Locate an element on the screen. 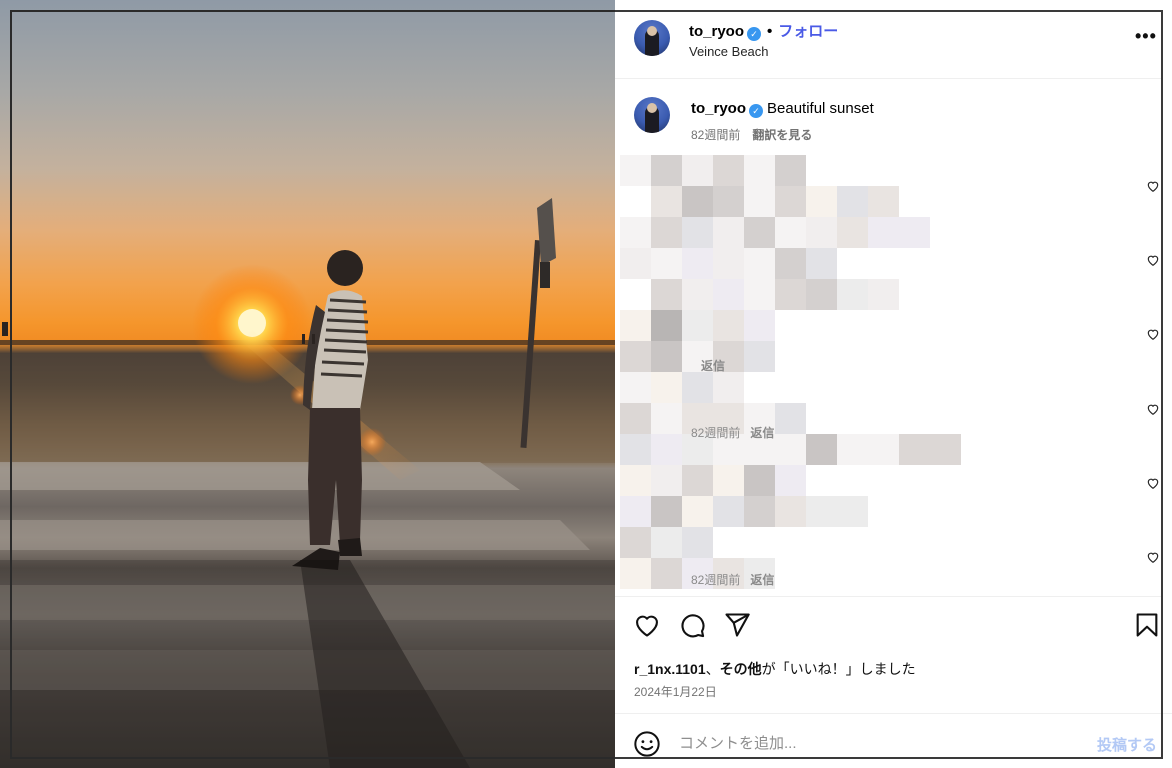  see-translation-button: 翻訳を見る is located at coordinates (782, 135).